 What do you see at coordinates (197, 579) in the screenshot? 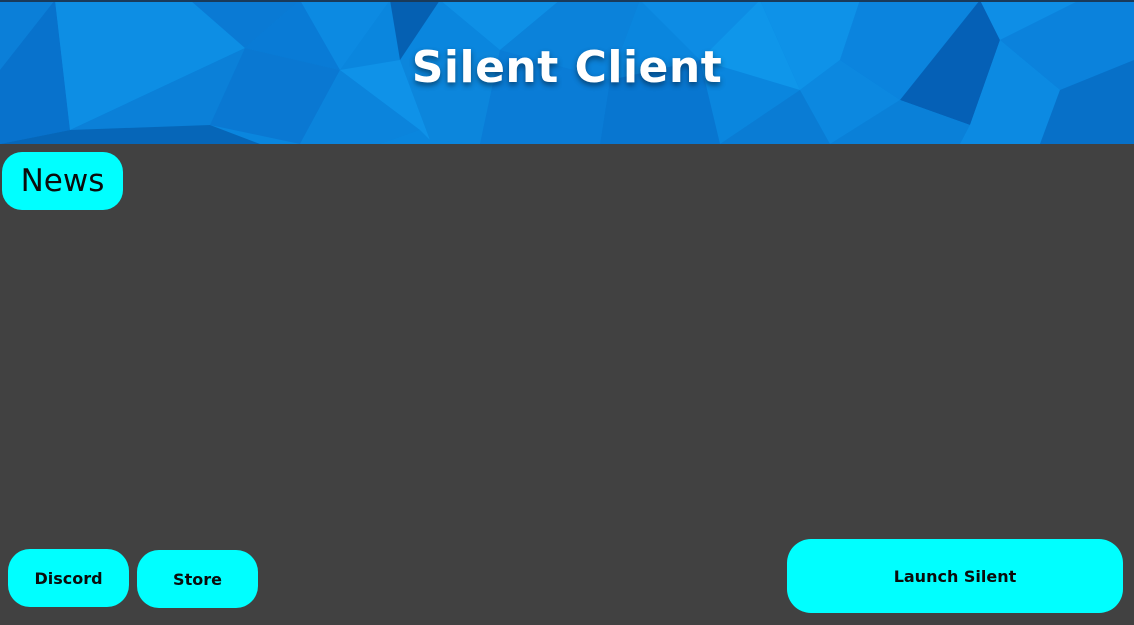
I see `store-button: Store` at bounding box center [197, 579].